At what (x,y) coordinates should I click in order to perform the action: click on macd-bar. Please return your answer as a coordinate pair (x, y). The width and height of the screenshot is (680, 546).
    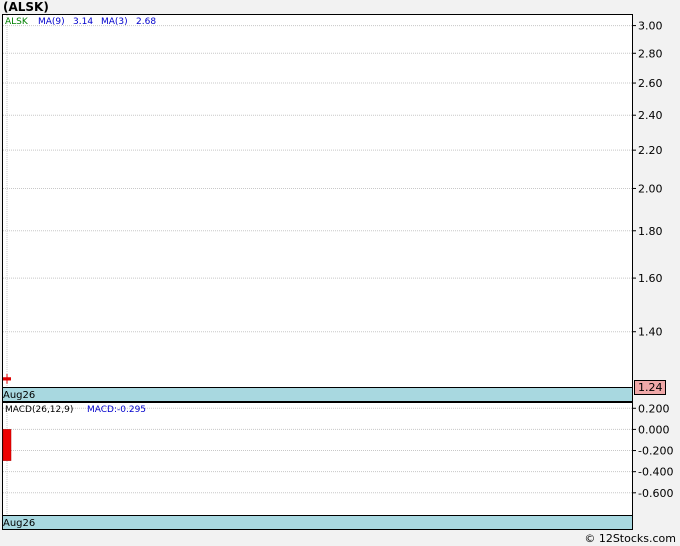
    Looking at the image, I should click on (7, 445).